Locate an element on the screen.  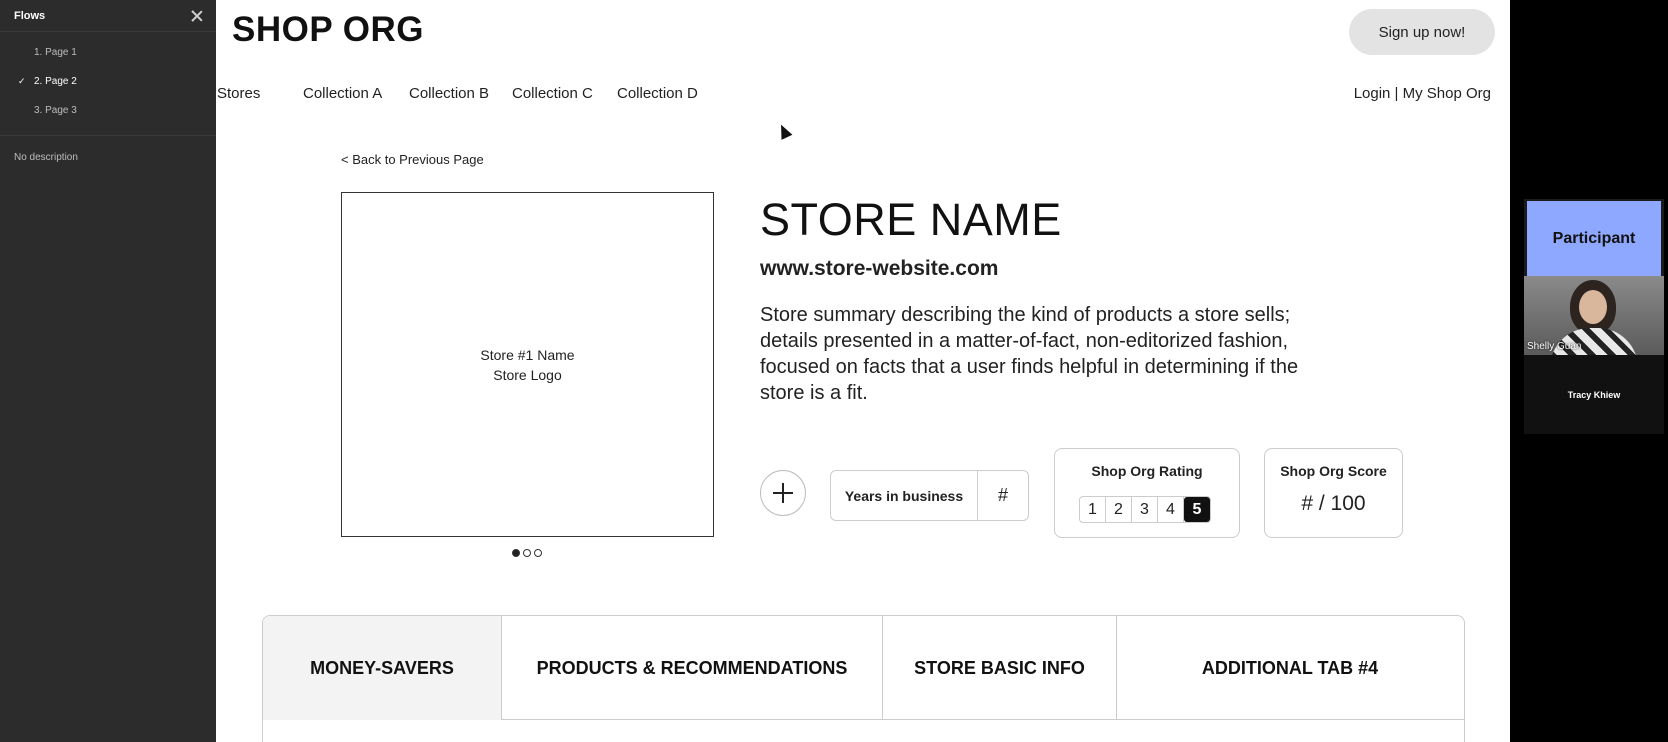
person-face is located at coordinates (1593, 307).